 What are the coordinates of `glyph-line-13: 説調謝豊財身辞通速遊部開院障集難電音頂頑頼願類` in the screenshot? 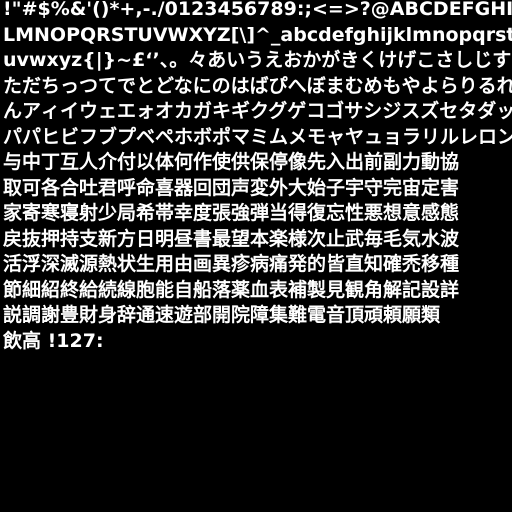 It's located at (222, 315).